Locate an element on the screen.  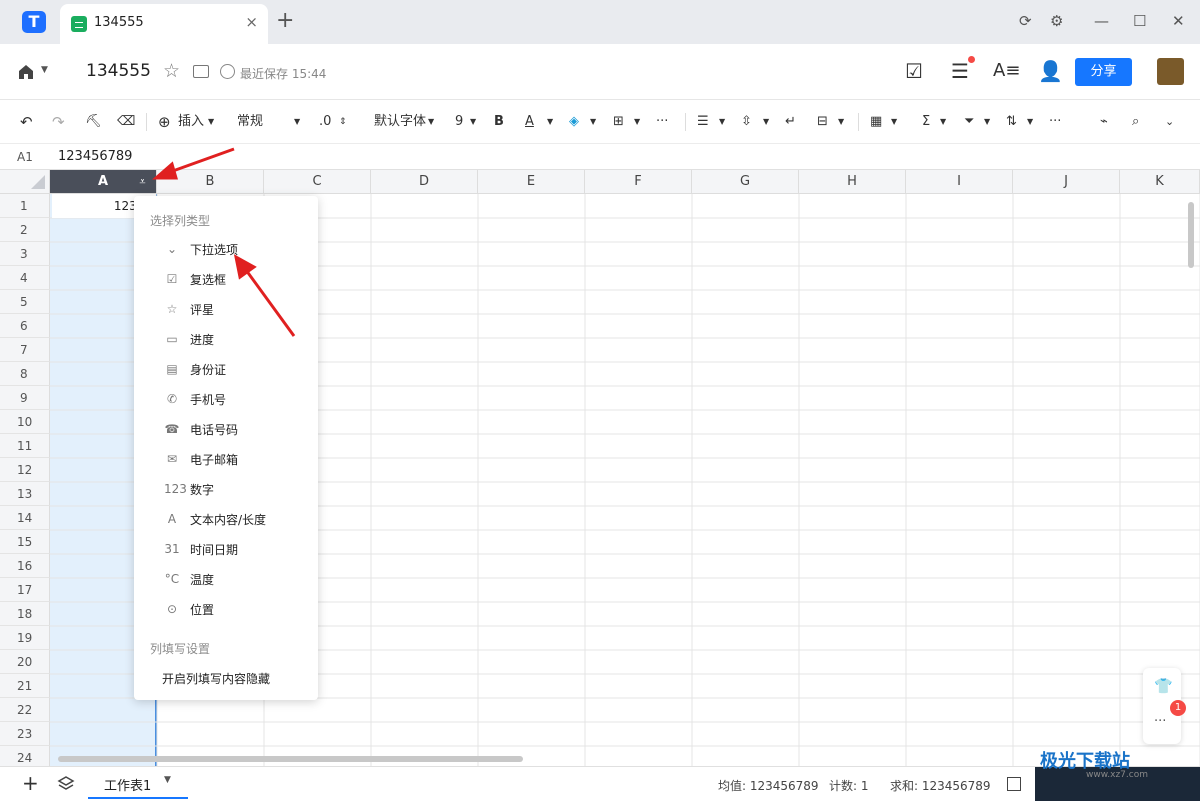
more-icon: ··· is located at coordinates (1160, 721).